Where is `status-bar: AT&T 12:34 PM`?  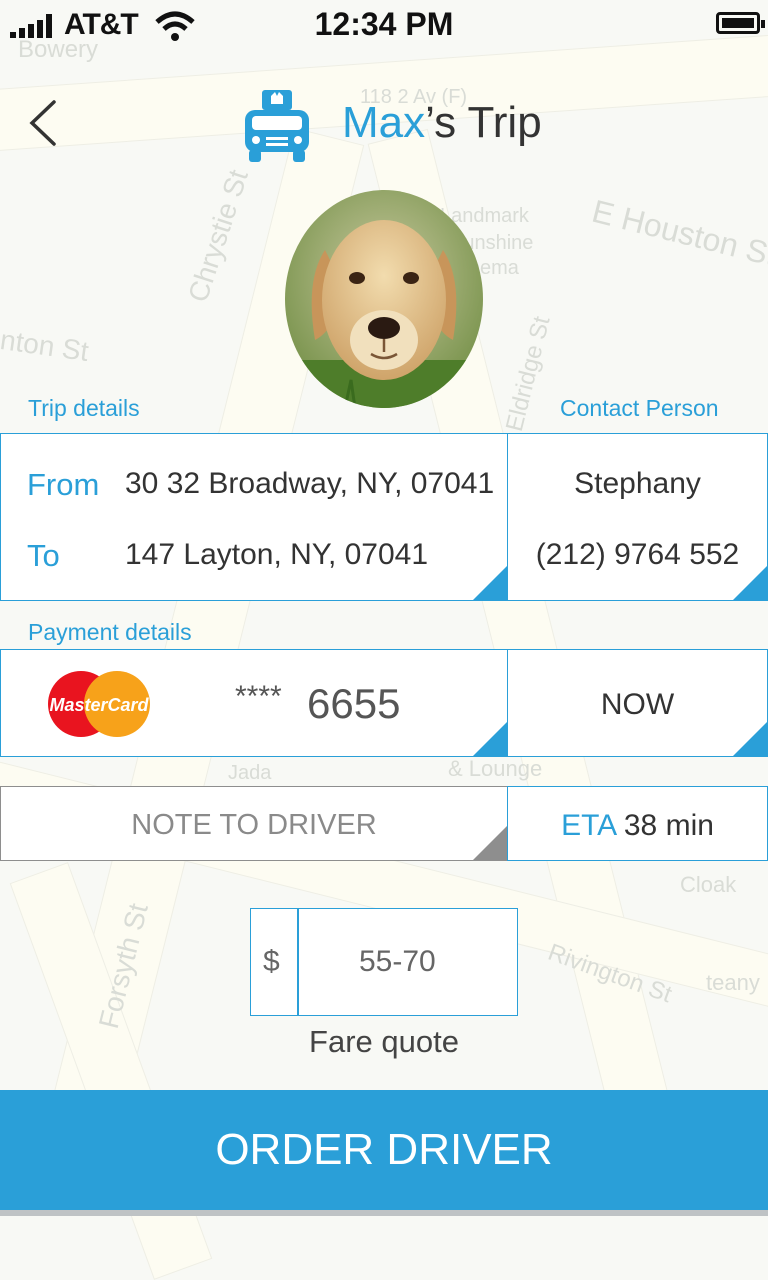 status-bar: AT&T 12:34 PM is located at coordinates (384, 26).